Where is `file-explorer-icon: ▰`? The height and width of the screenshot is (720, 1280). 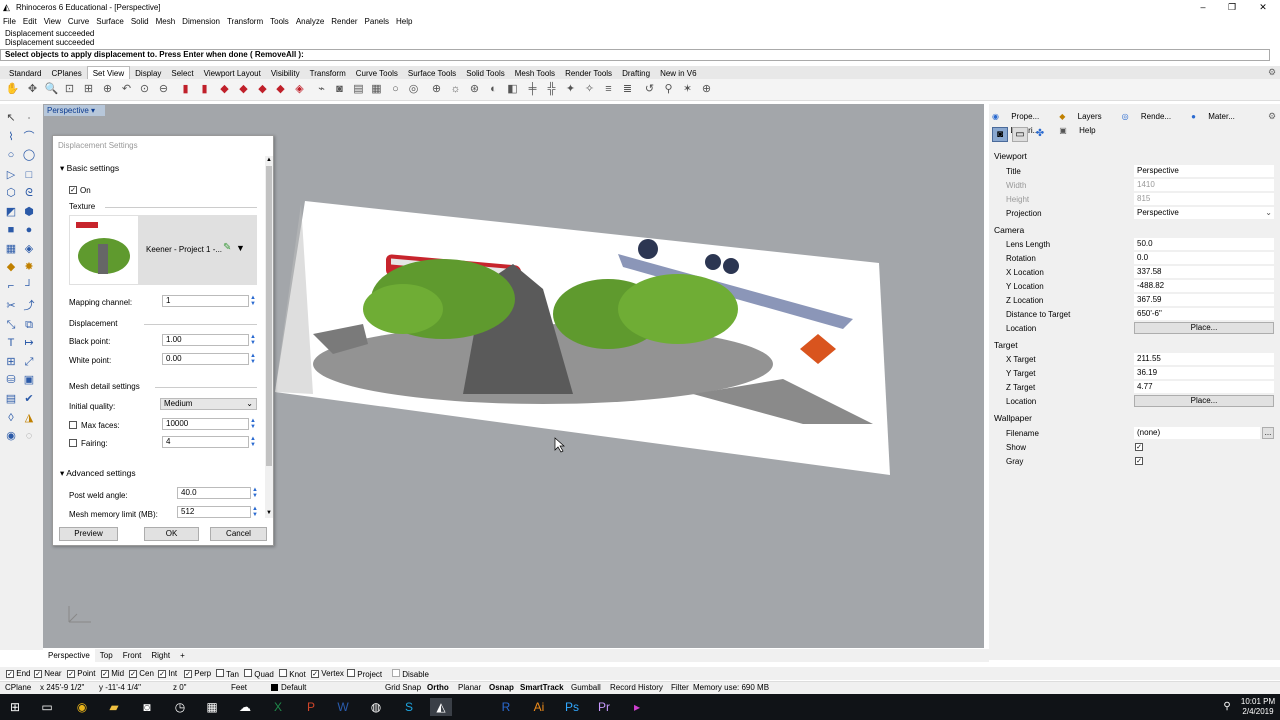
file-explorer-icon: ▰ is located at coordinates (114, 707).